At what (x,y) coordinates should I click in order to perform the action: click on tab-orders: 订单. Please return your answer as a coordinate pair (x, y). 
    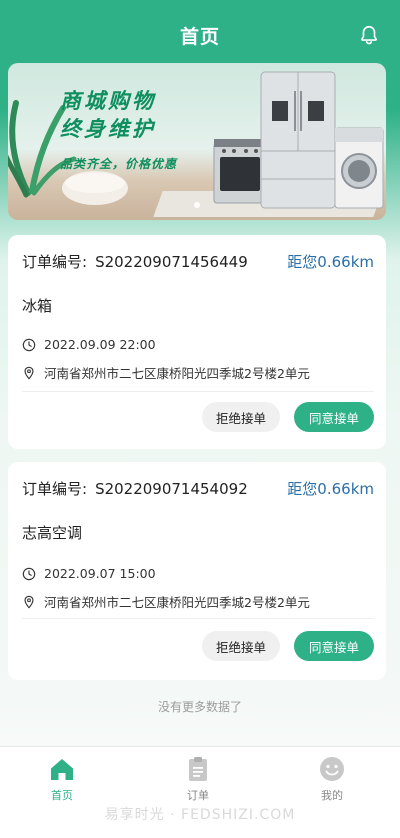
    Looking at the image, I should click on (198, 779).